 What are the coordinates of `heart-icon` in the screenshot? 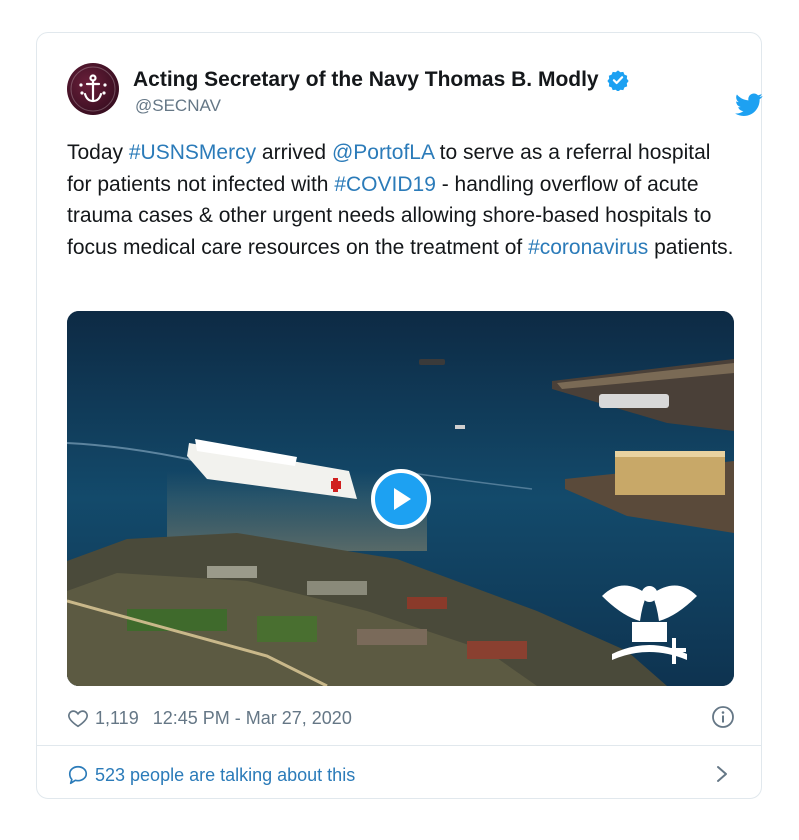 It's located at (78, 718).